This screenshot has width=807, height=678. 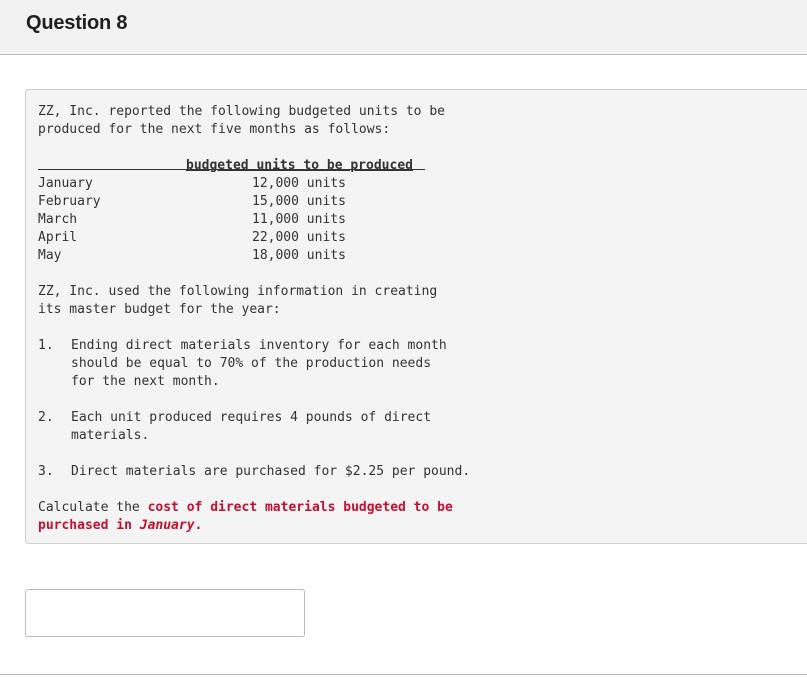 What do you see at coordinates (69, 201) in the screenshot?
I see `table-row-month: February` at bounding box center [69, 201].